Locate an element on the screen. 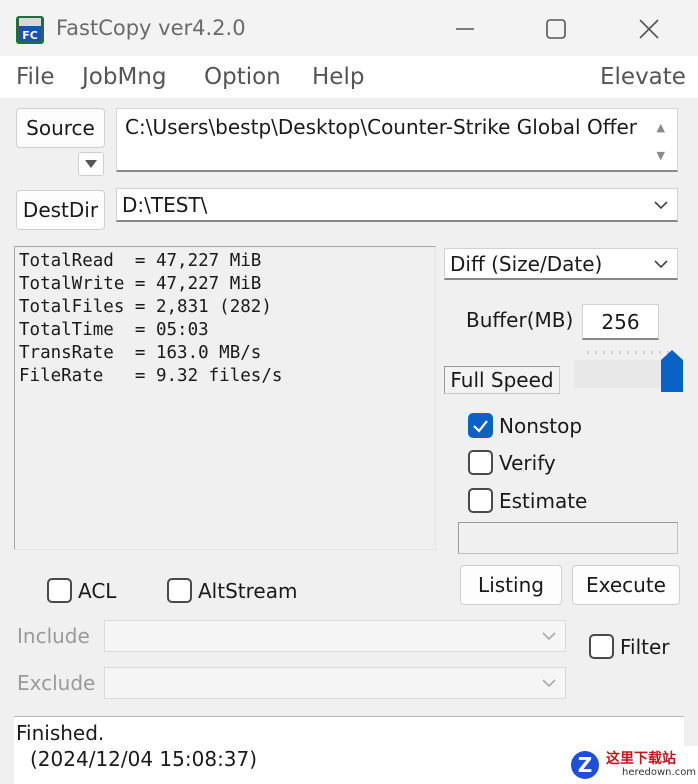 This screenshot has height=784, width=698. close-icon is located at coordinates (649, 29).